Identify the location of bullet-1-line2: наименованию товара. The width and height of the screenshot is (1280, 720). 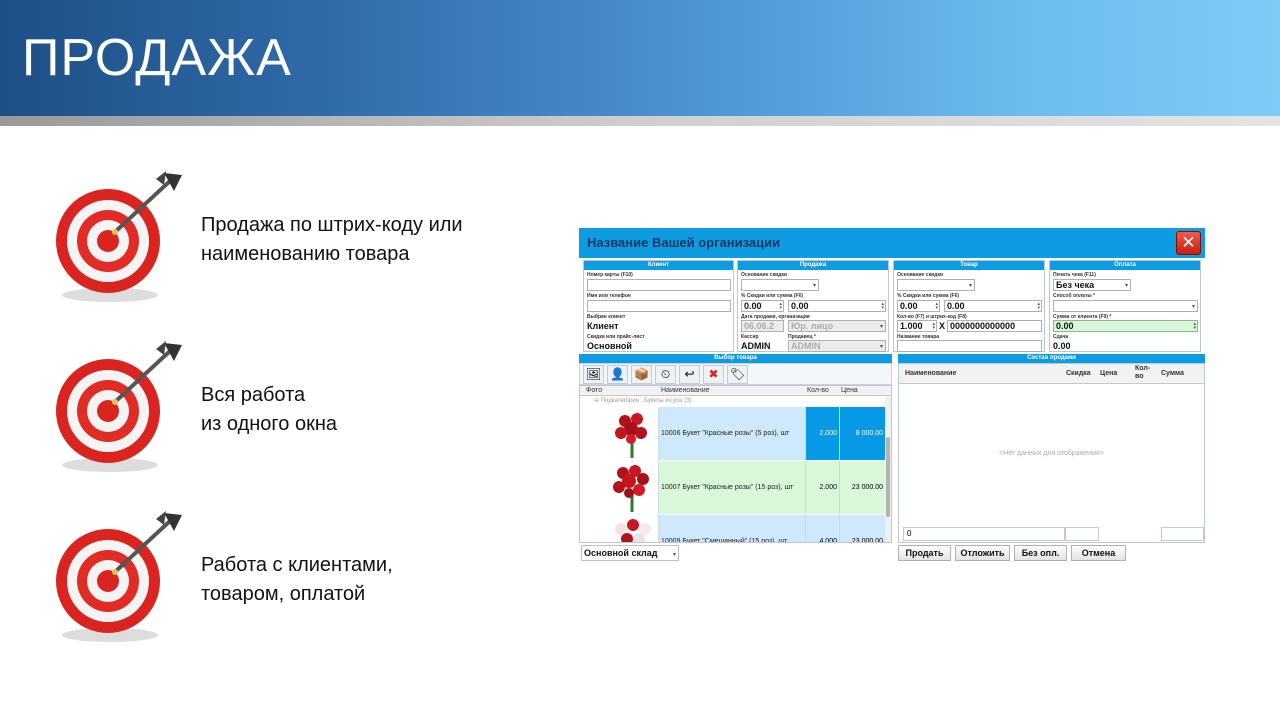
(305, 254).